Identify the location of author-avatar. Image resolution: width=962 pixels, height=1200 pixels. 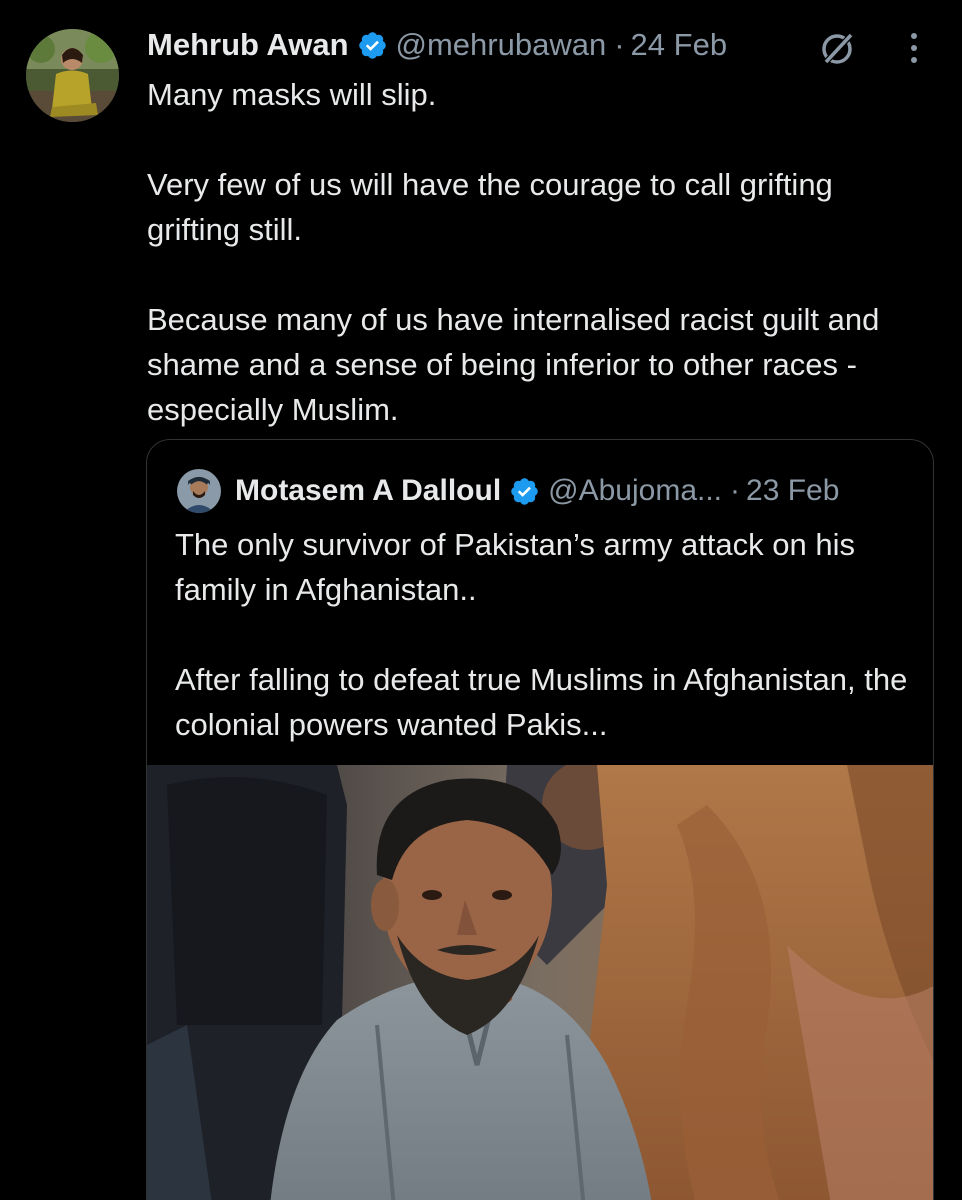
(72, 75).